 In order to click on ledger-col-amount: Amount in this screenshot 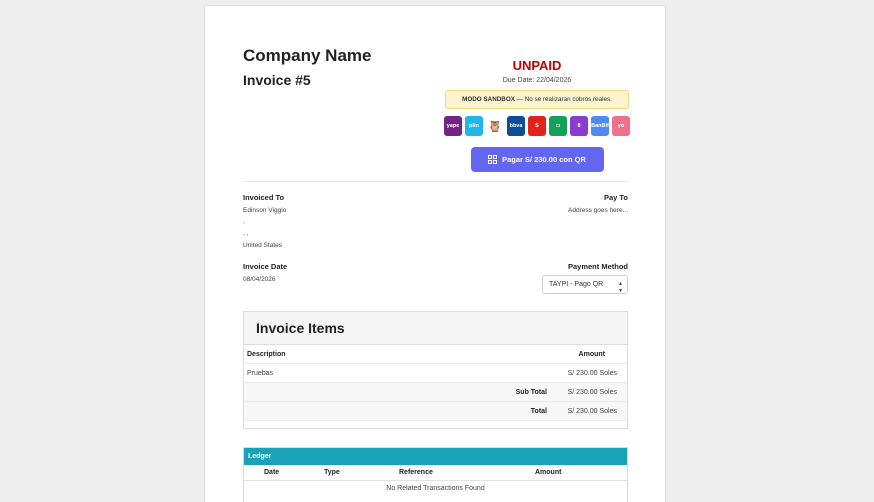, I will do `click(548, 472)`.